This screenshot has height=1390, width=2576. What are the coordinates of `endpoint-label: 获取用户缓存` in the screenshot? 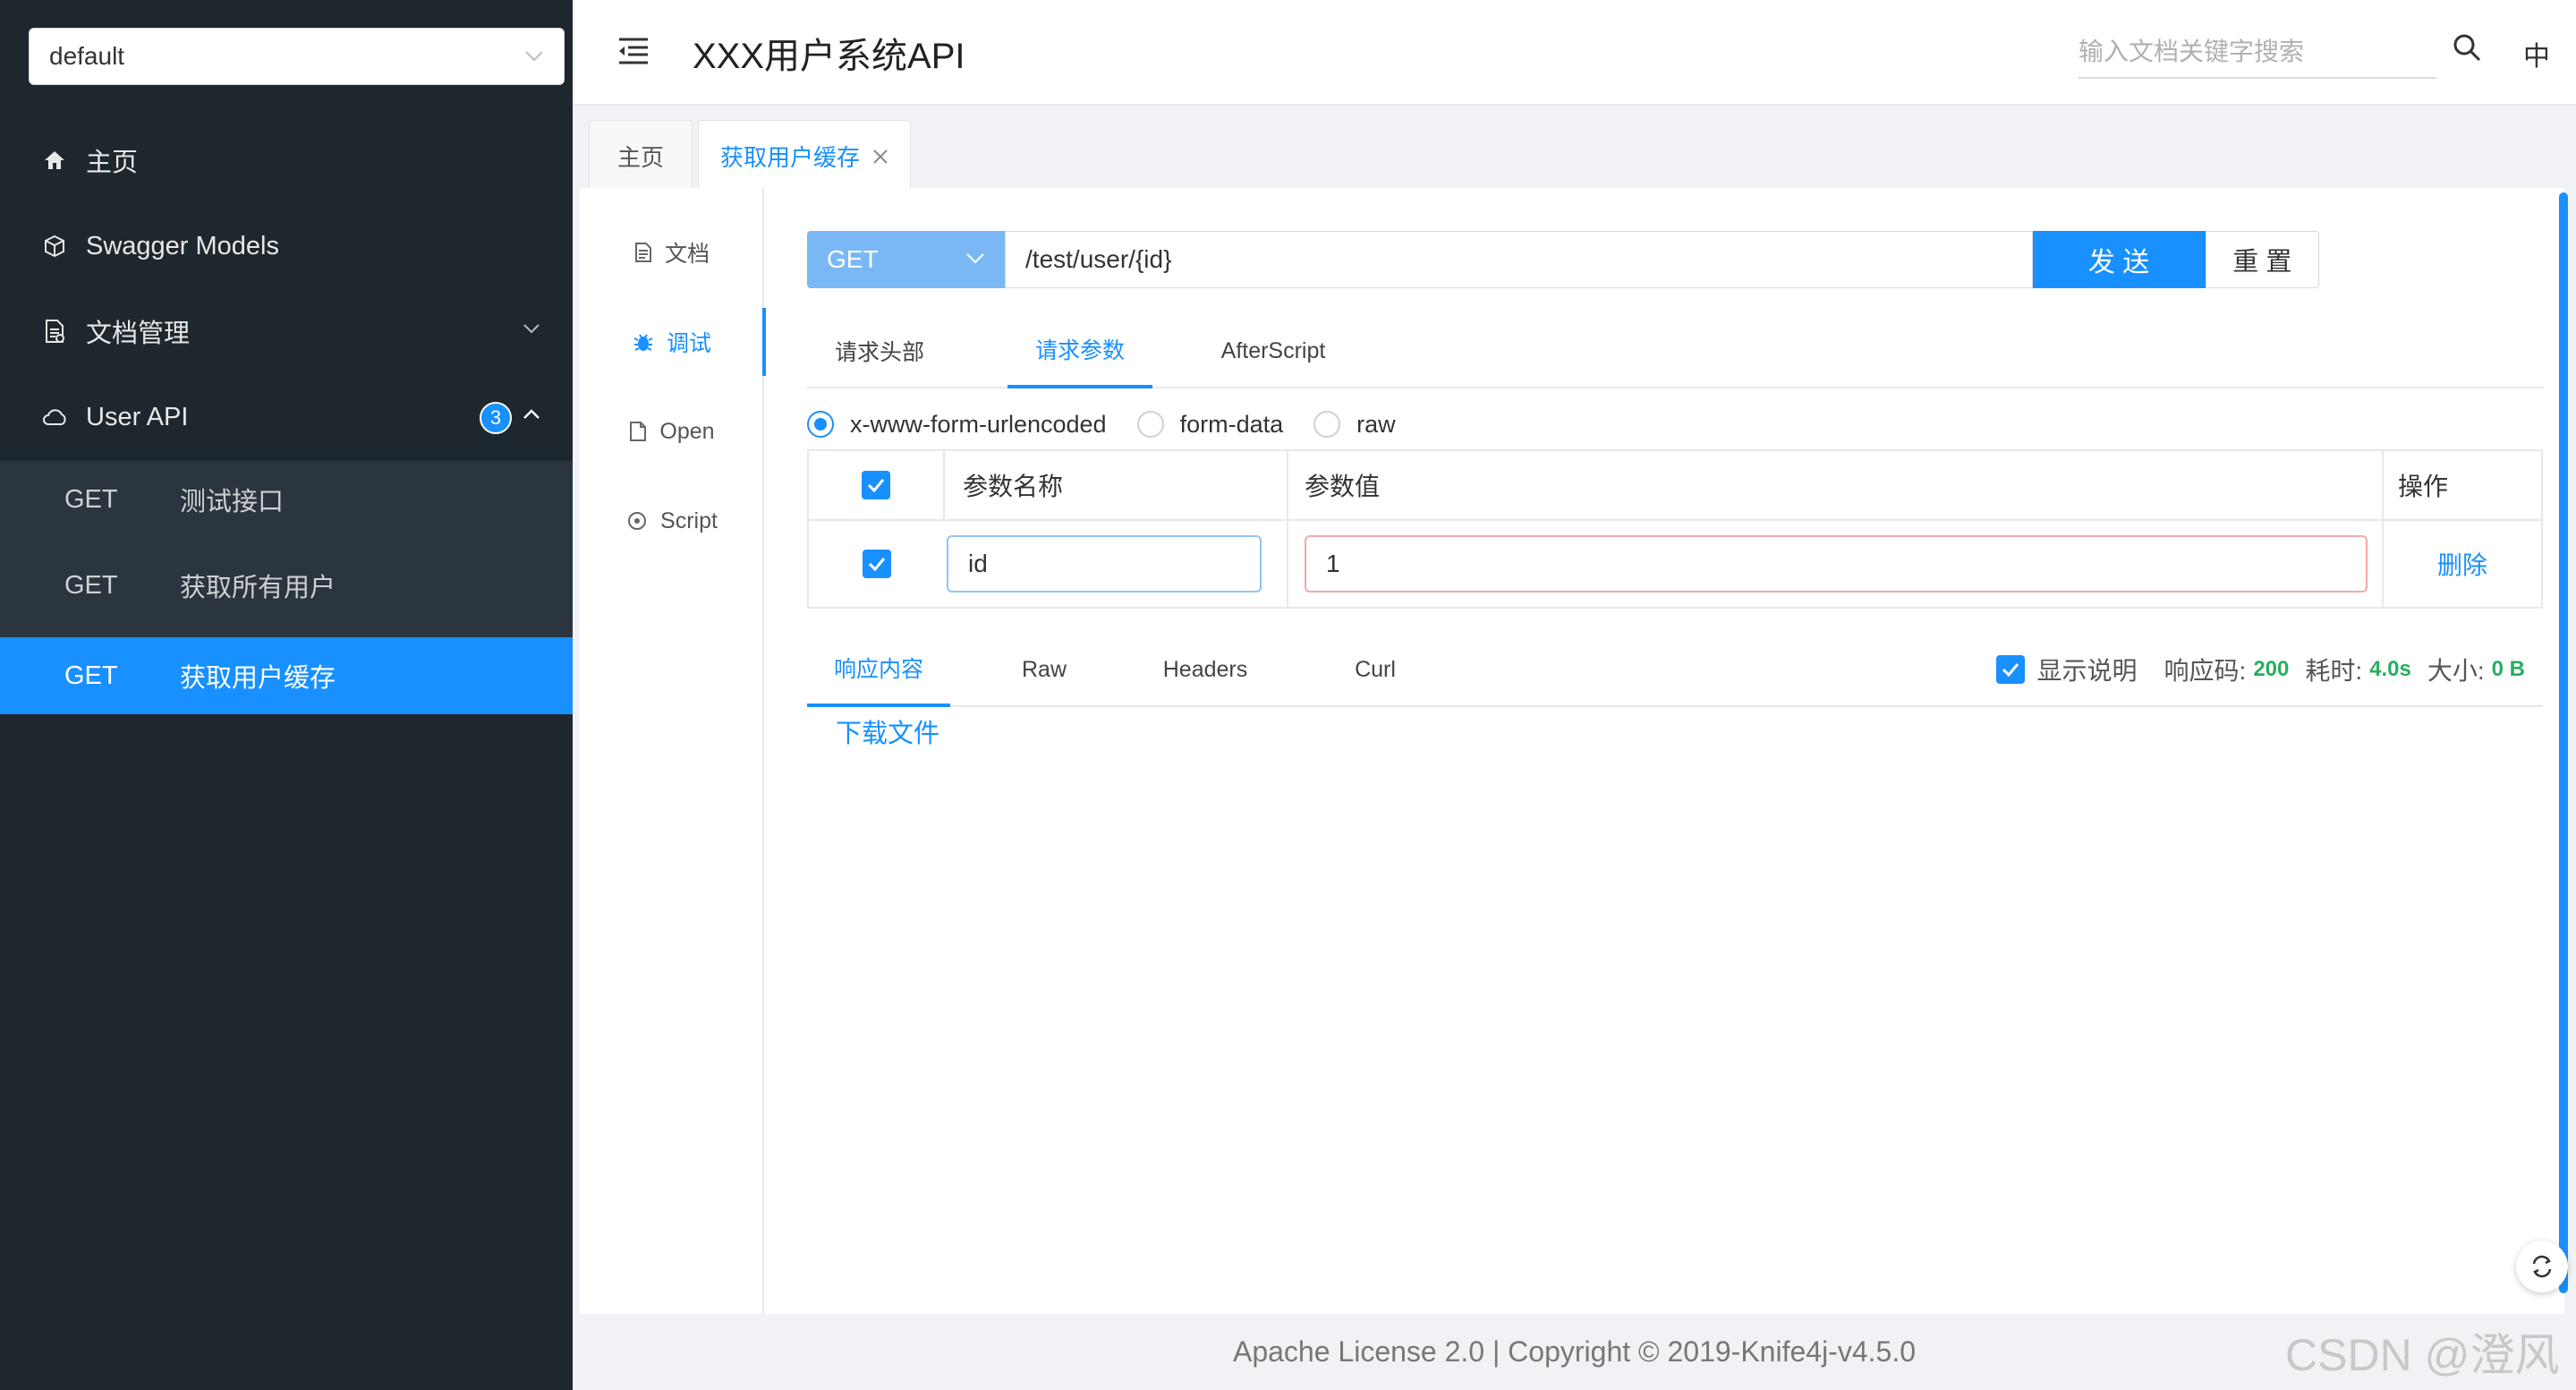 It's located at (258, 678).